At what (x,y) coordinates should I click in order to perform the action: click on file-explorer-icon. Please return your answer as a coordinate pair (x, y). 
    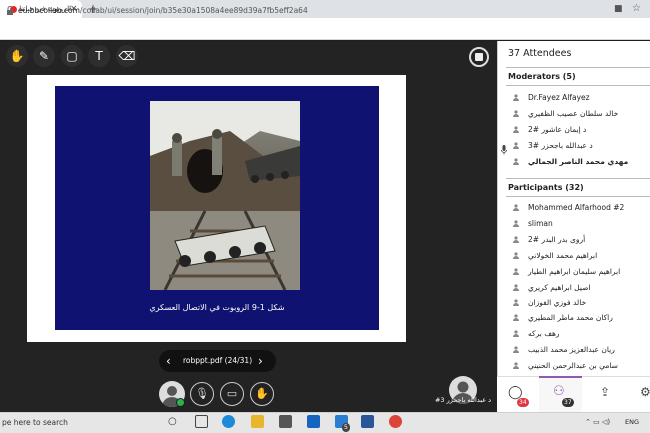
    Looking at the image, I should click on (257, 421).